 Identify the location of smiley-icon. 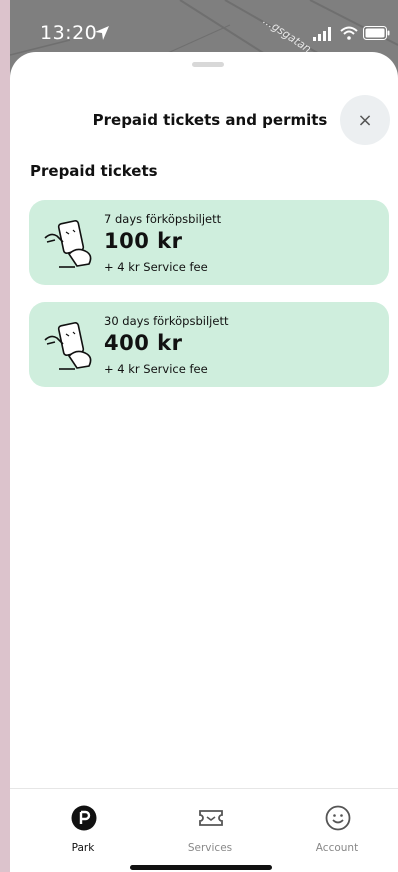
(338, 818).